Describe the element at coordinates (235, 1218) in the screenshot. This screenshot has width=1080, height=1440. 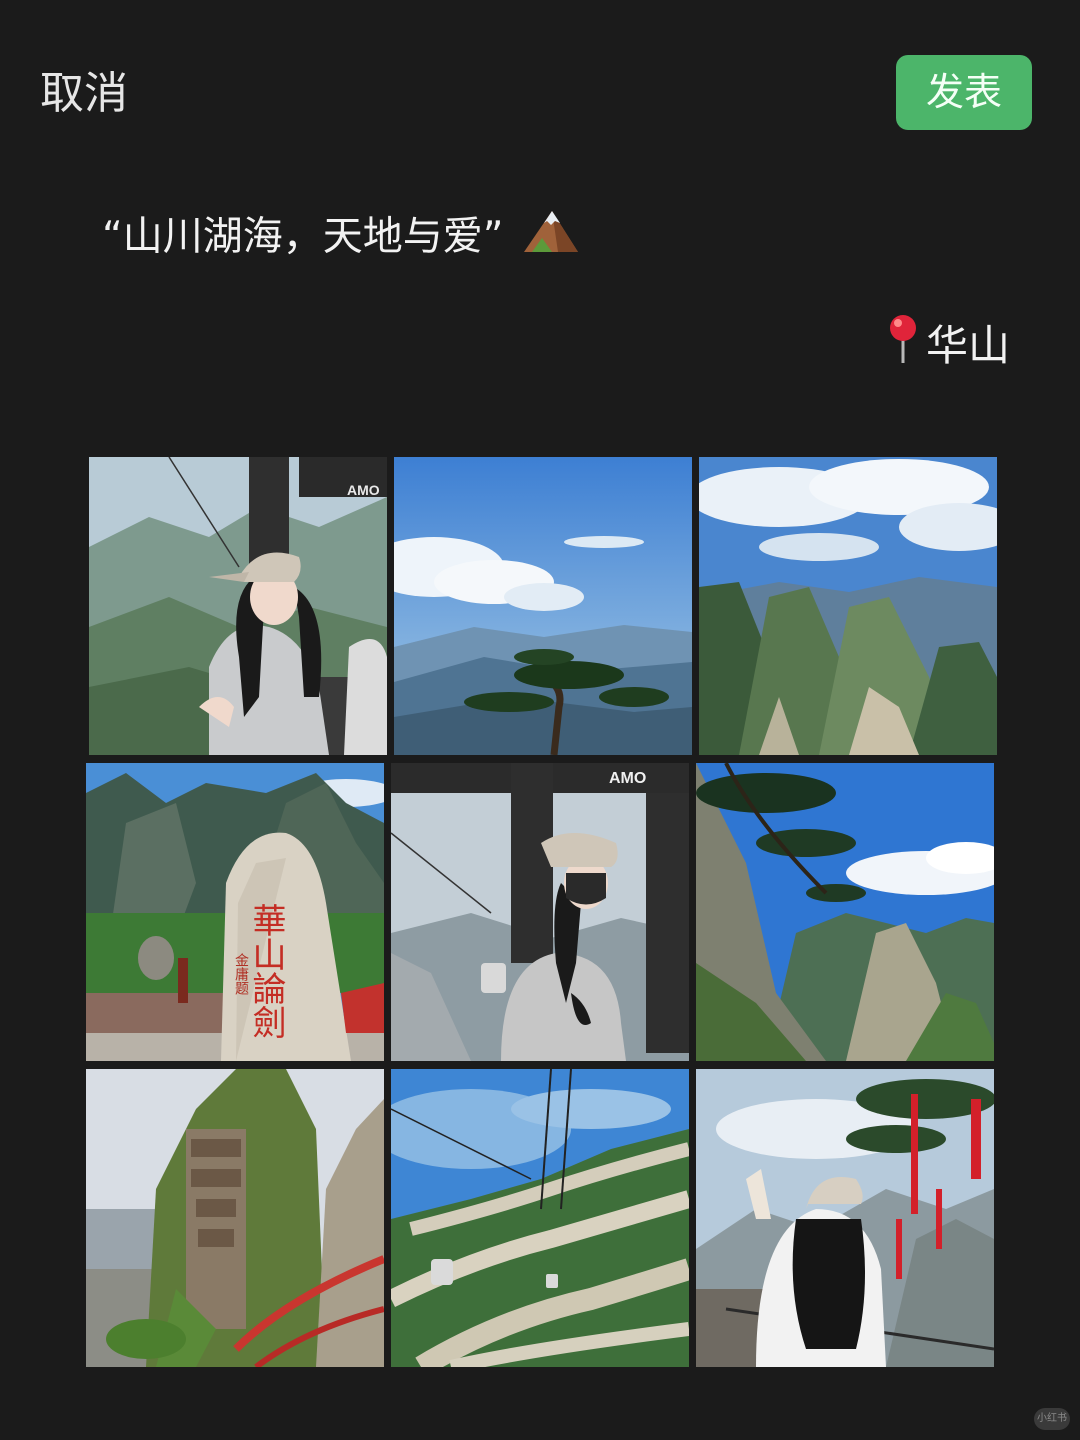
I see `photo-cliff-temple` at that location.